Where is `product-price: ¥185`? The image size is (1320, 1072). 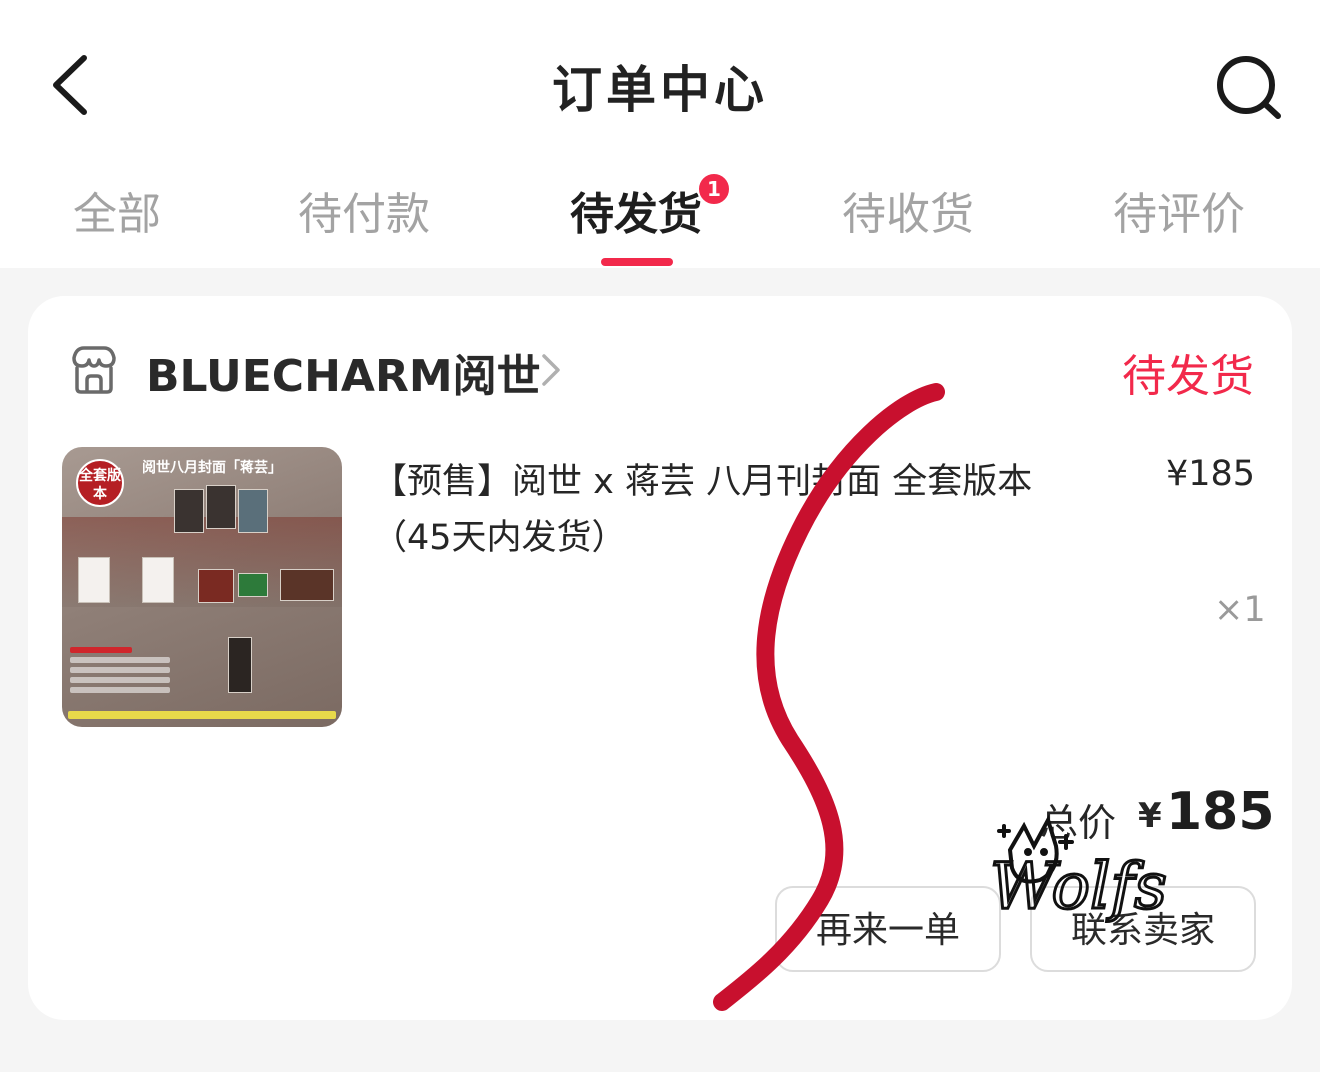 product-price: ¥185 is located at coordinates (1211, 474).